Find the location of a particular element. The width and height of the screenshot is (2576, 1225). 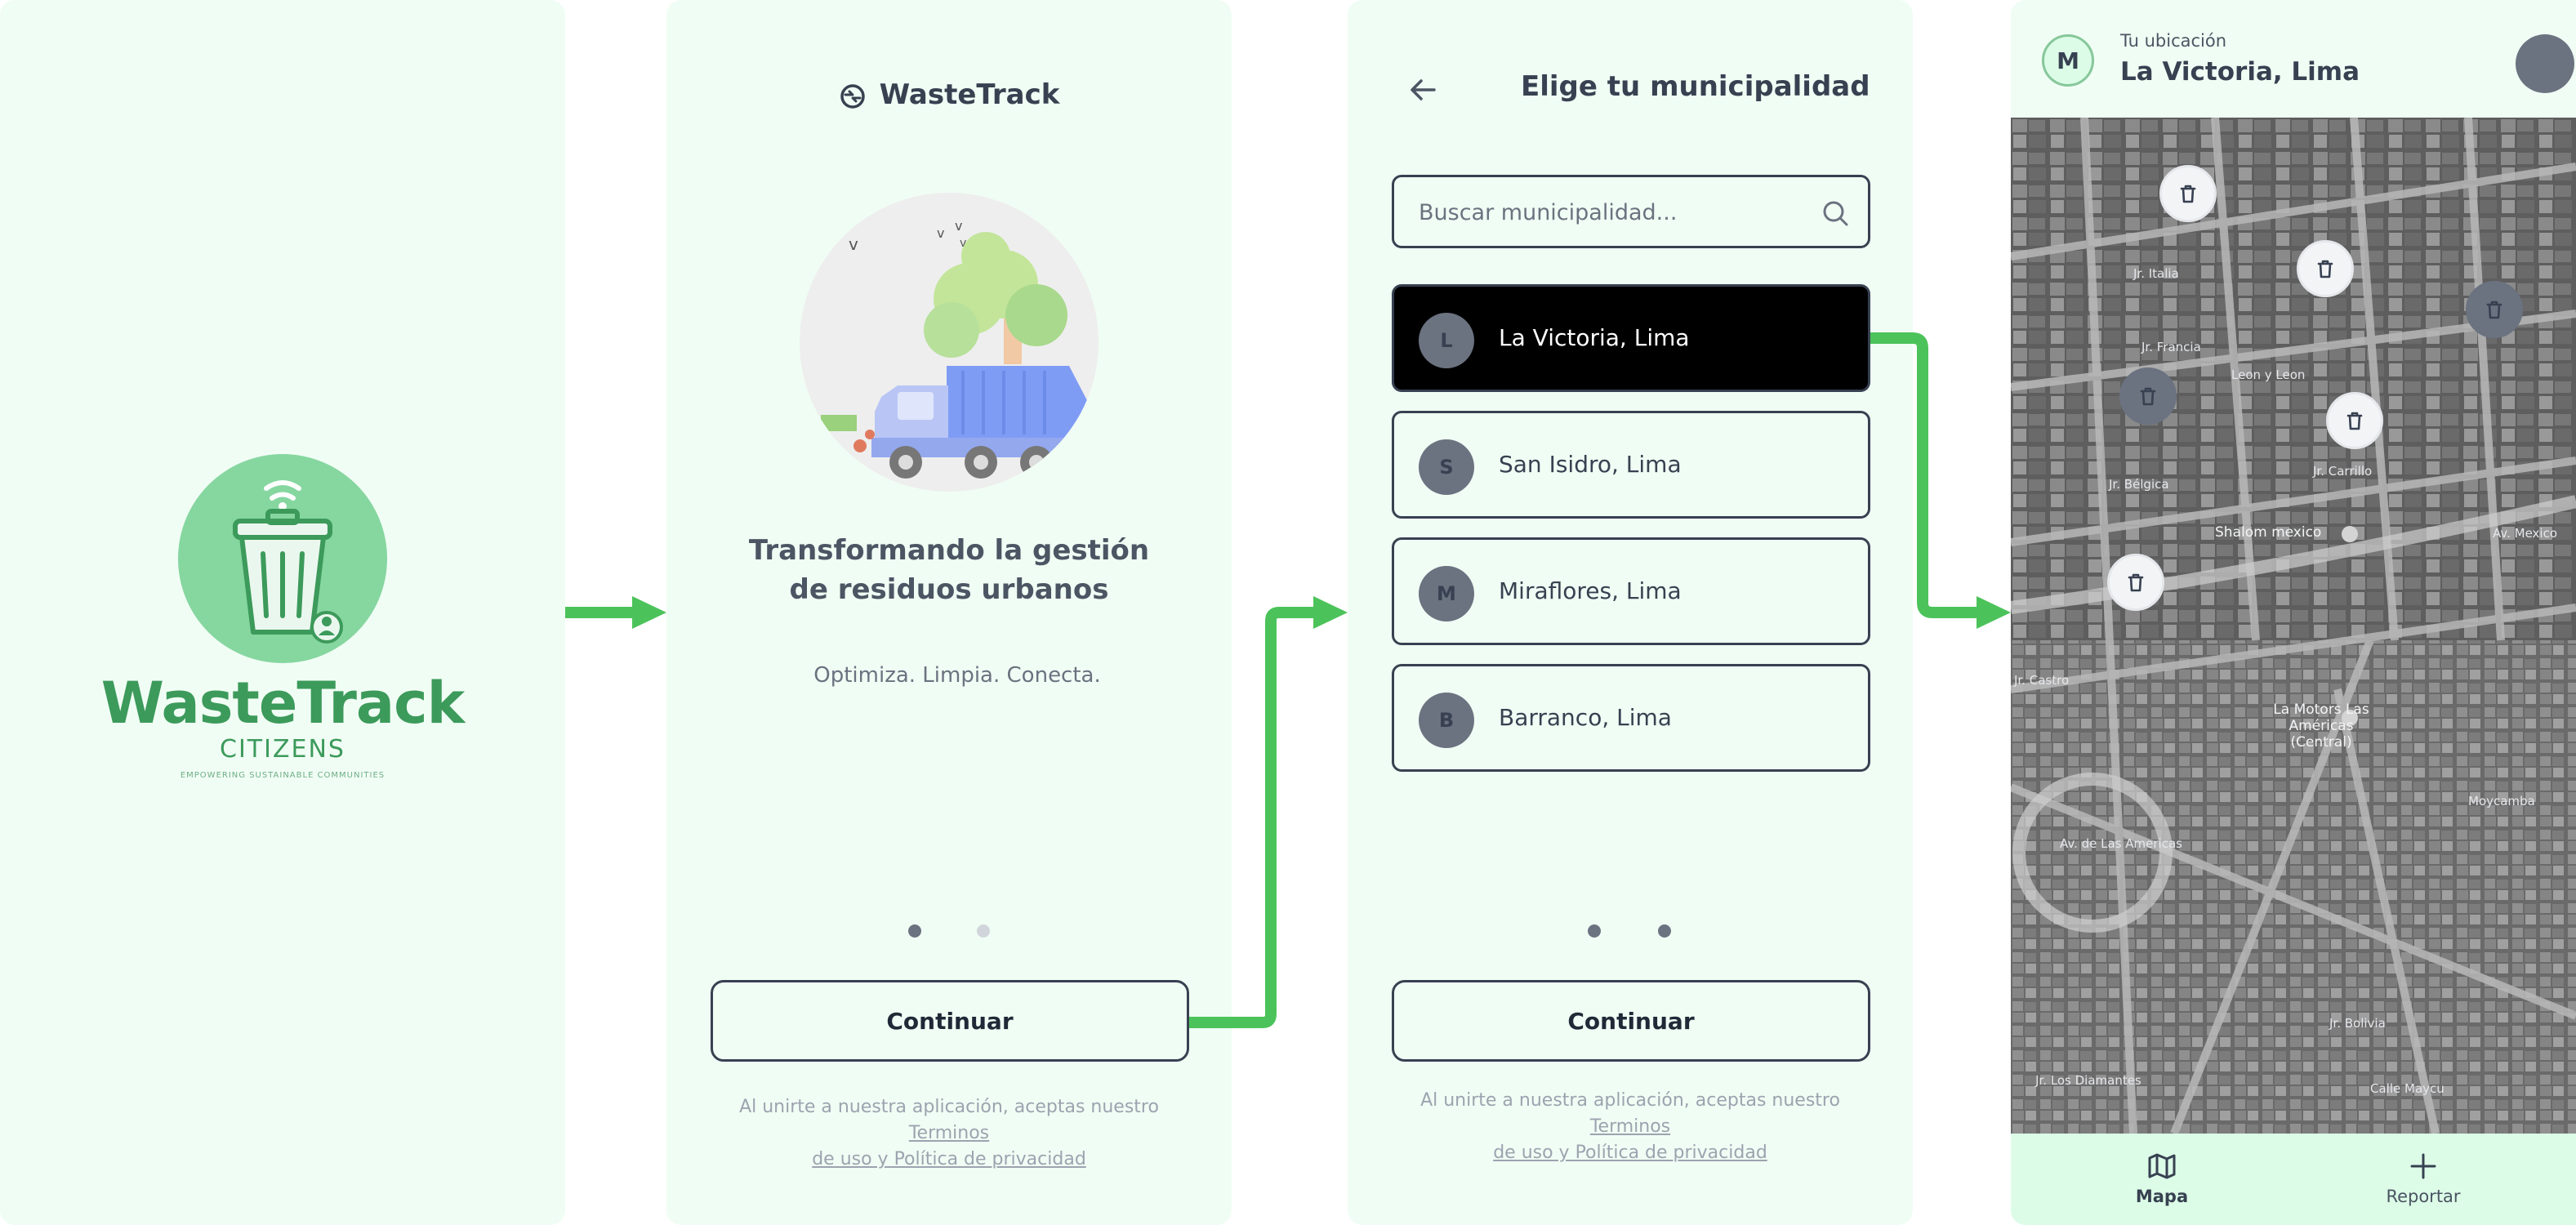

plus-icon is located at coordinates (2423, 1166).